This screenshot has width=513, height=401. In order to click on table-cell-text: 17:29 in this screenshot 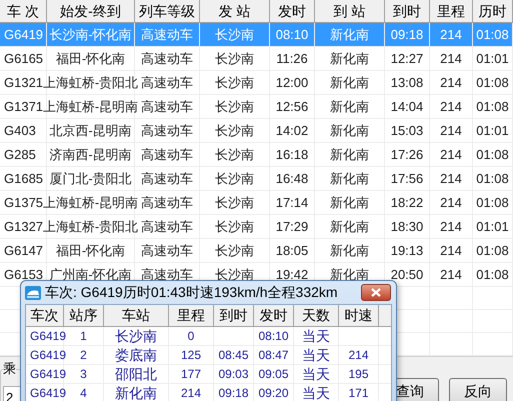, I will do `click(292, 227)`.